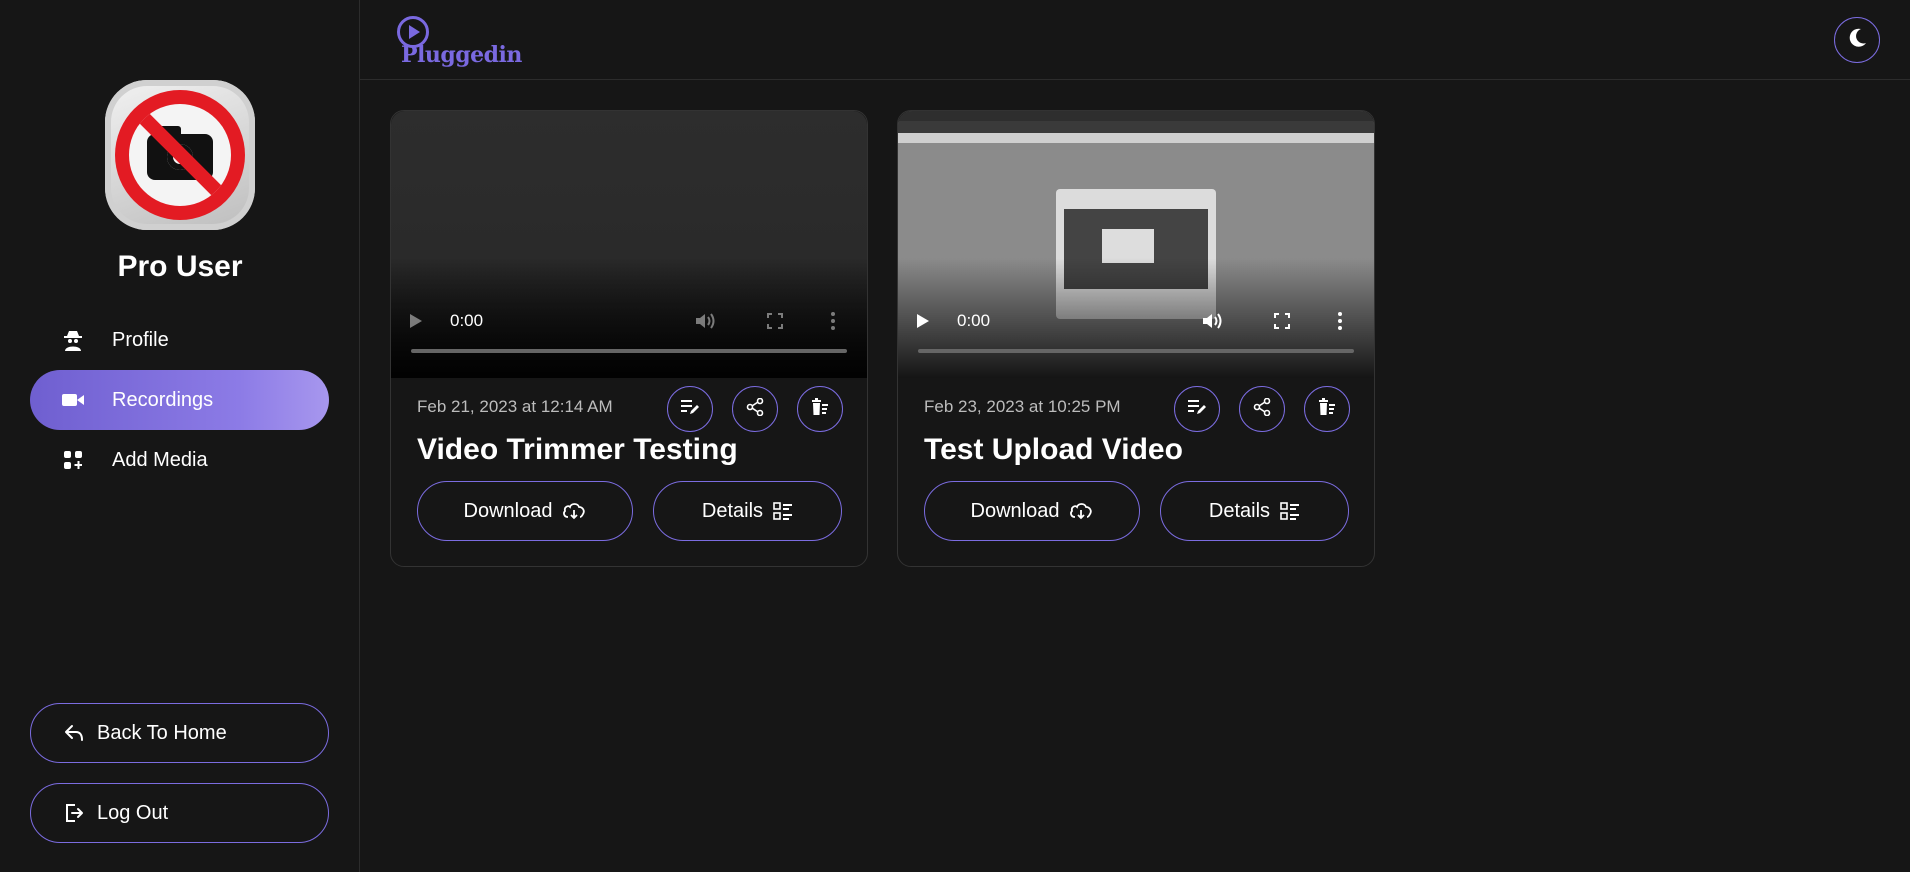  I want to click on no-camera-icon, so click(180, 155).